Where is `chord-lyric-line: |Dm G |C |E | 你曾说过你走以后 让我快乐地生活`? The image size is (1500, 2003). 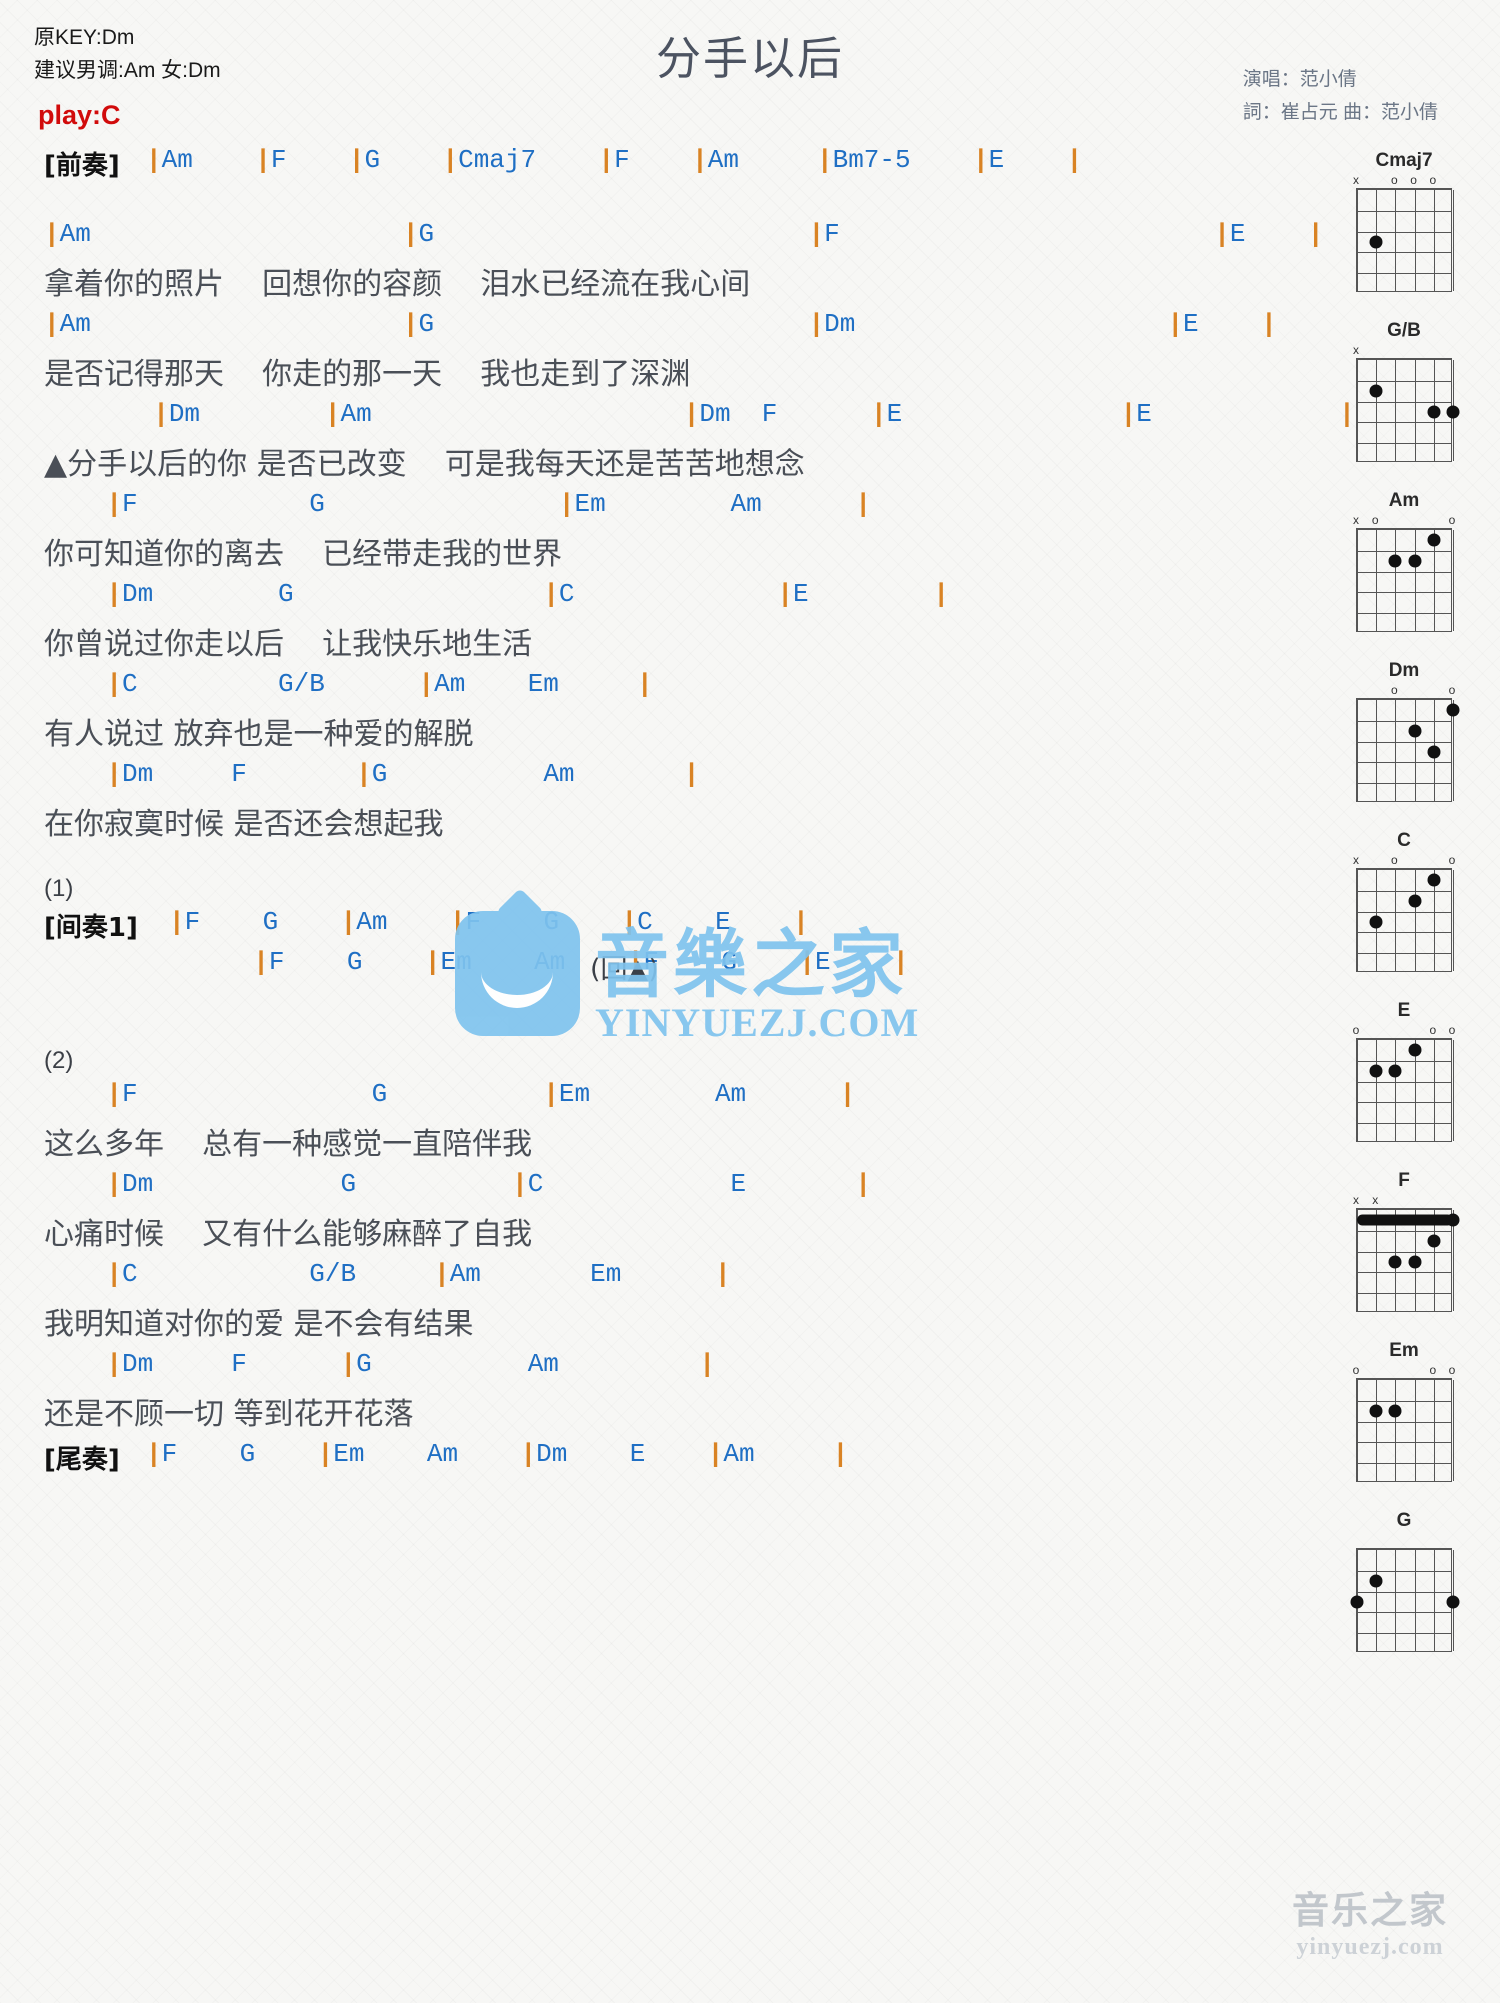 chord-lyric-line: |Dm G |C |E | 你曾说过你走以后 让我快乐地生活 is located at coordinates (530, 624).